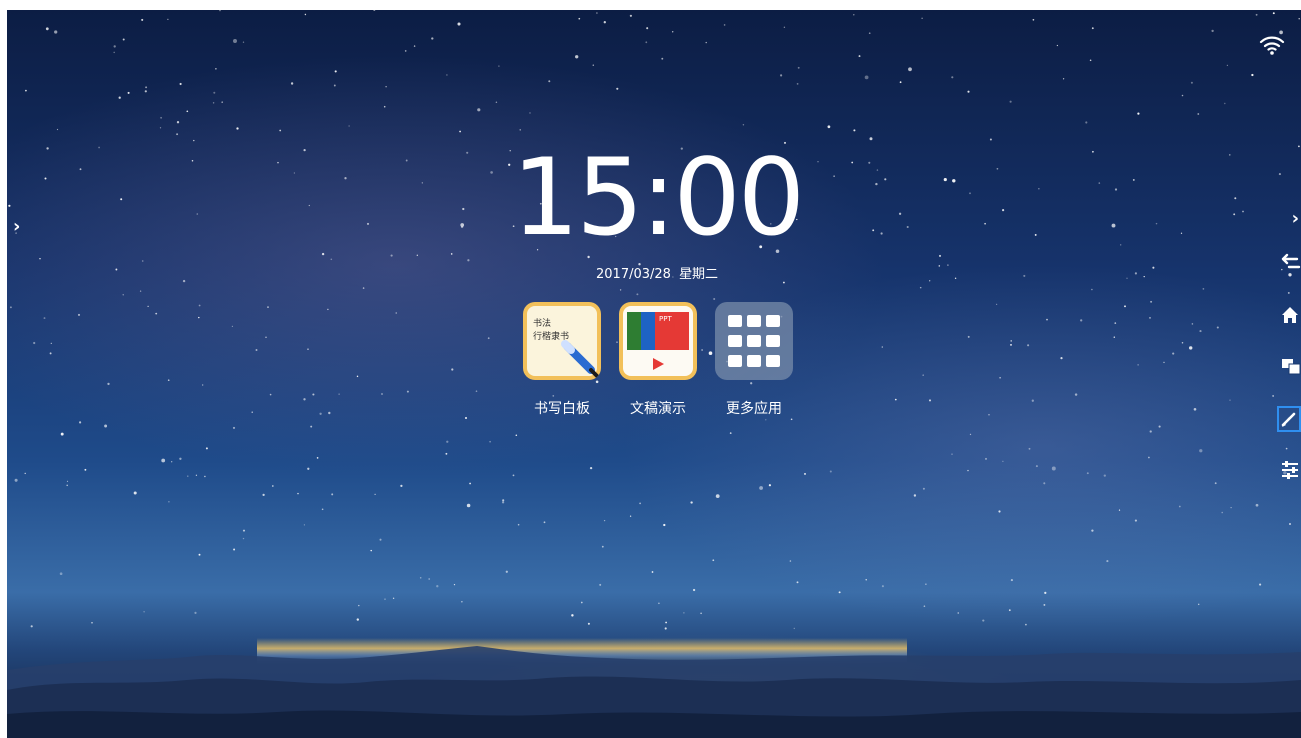 This screenshot has width=1301, height=738. Describe the element at coordinates (562, 409) in the screenshot. I see `app-label-whiteboard: 书写白板` at that location.